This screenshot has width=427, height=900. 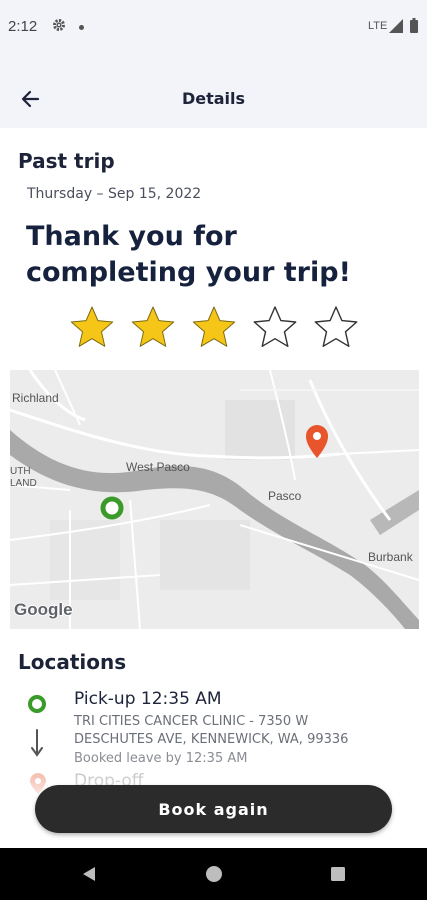 I want to click on network-type: LTE, so click(x=378, y=26).